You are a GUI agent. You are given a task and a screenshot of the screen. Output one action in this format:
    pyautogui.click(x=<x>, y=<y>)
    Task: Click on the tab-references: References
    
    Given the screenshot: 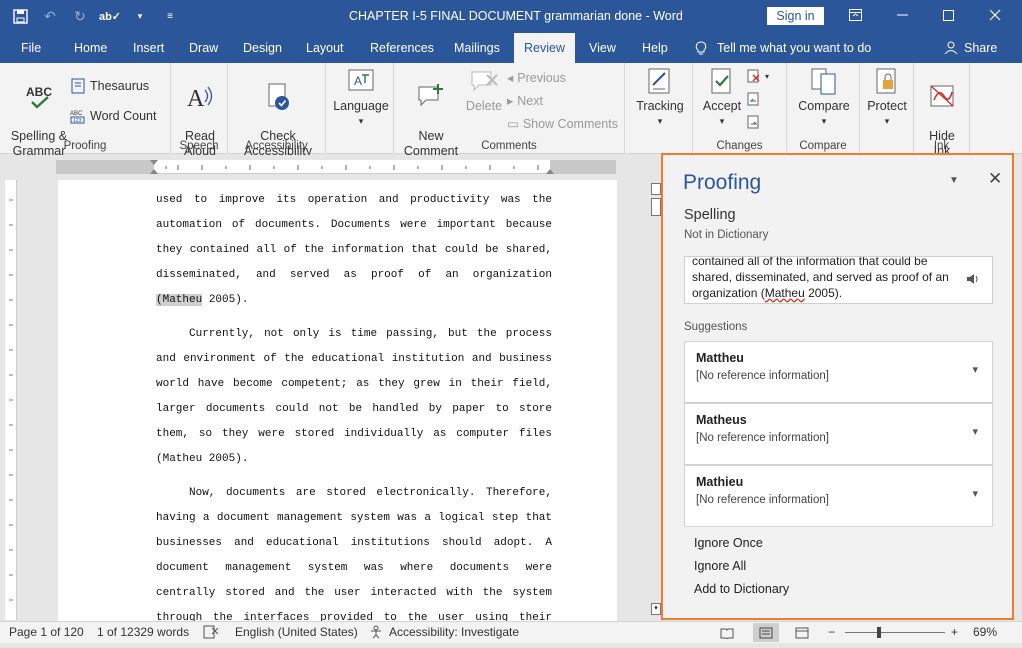 What is the action you would take?
    pyautogui.click(x=402, y=48)
    